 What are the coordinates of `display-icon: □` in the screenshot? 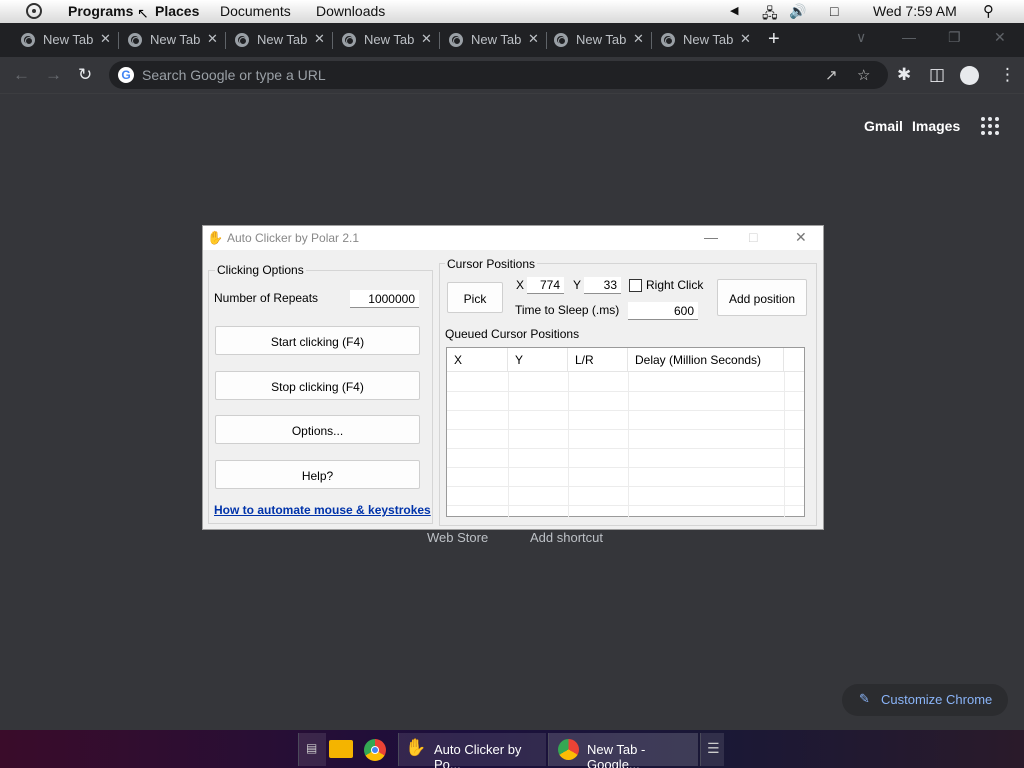 It's located at (834, 11).